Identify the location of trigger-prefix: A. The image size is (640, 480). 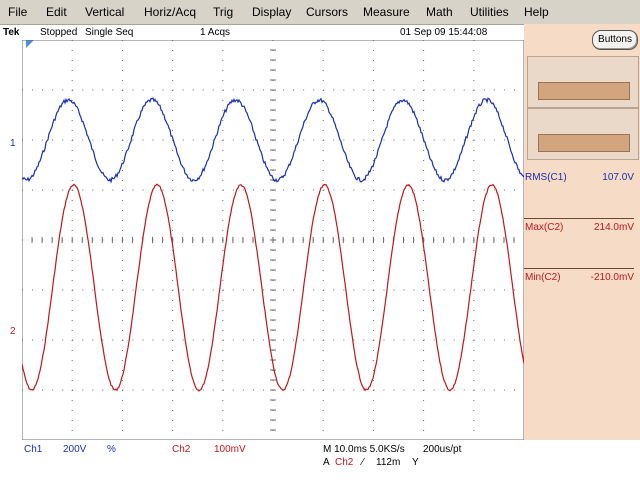
(326, 462).